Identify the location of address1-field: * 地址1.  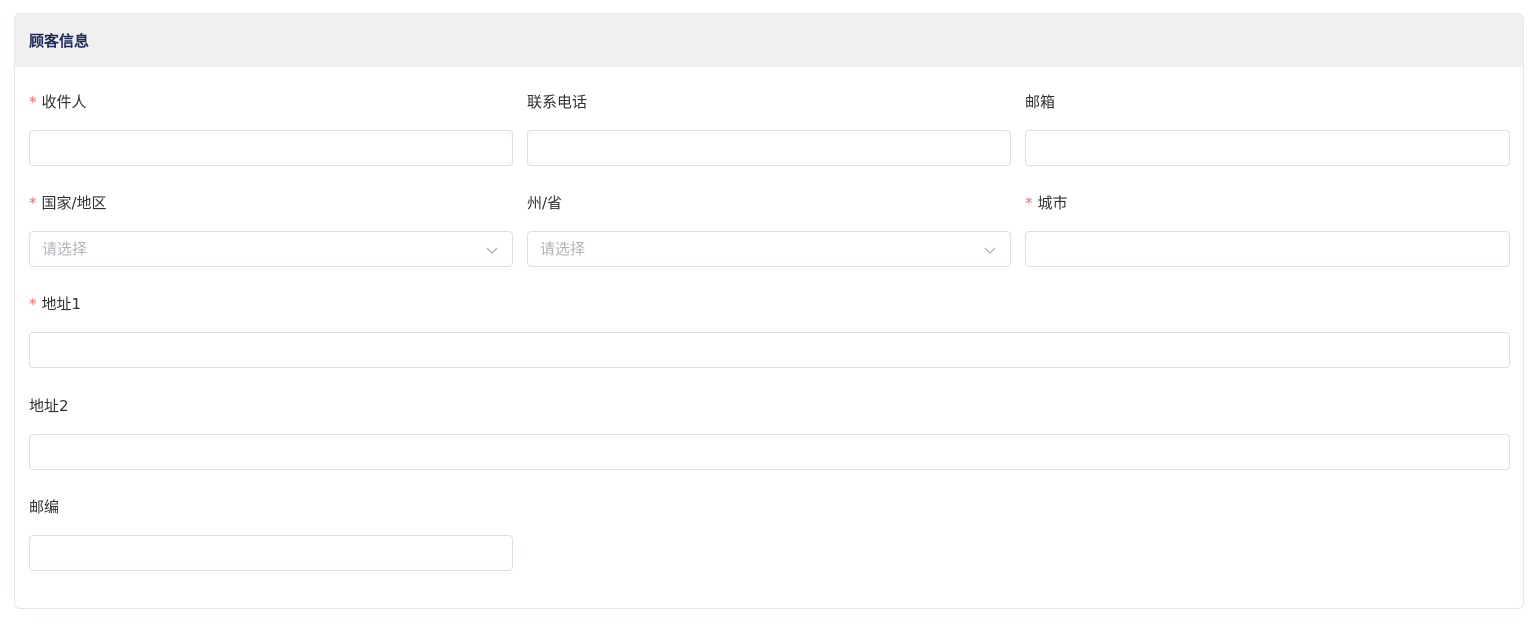
(769, 331).